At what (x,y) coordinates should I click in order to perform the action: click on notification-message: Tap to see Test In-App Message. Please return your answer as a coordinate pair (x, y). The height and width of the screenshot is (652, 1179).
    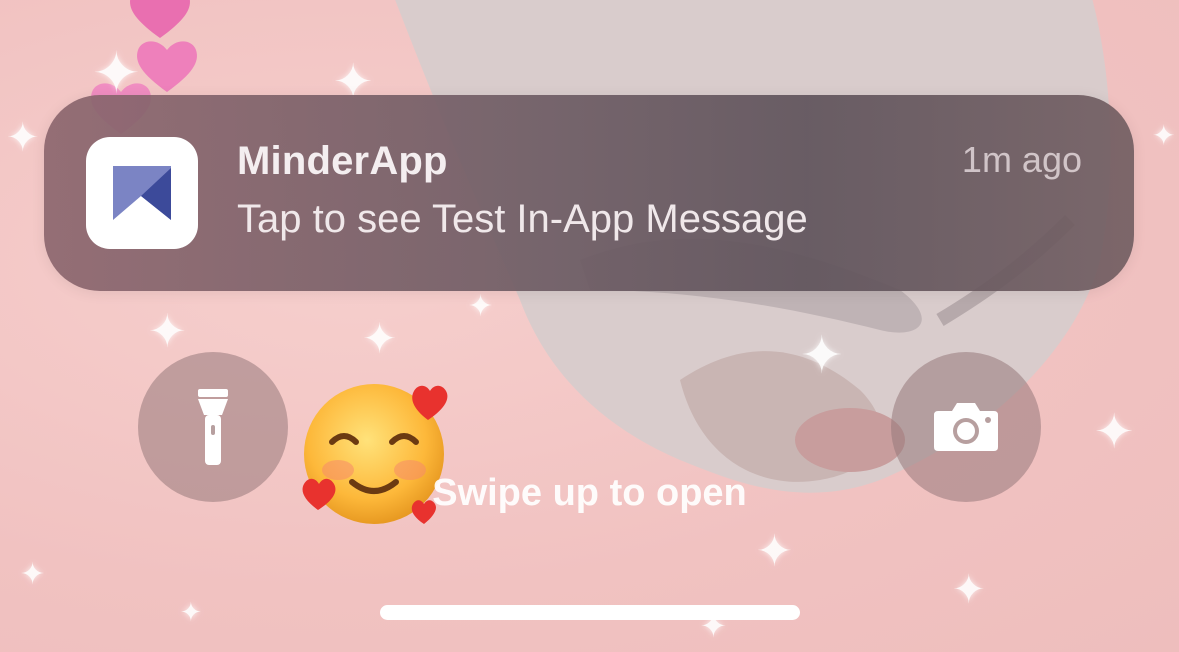
    Looking at the image, I should click on (522, 219).